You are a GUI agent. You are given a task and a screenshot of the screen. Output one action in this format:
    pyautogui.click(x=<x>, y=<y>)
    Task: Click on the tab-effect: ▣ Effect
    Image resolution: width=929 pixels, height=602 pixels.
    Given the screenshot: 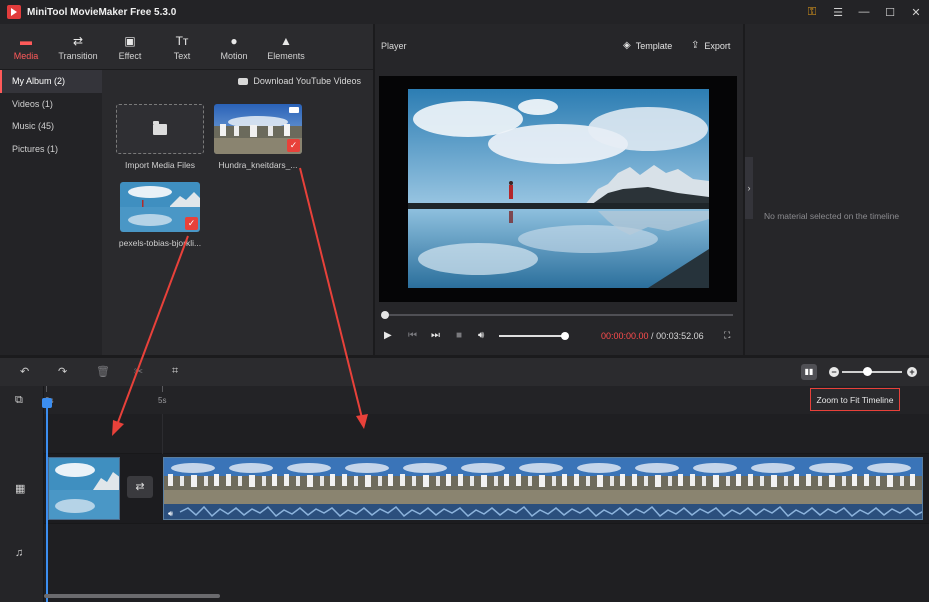 What is the action you would take?
    pyautogui.click(x=130, y=47)
    